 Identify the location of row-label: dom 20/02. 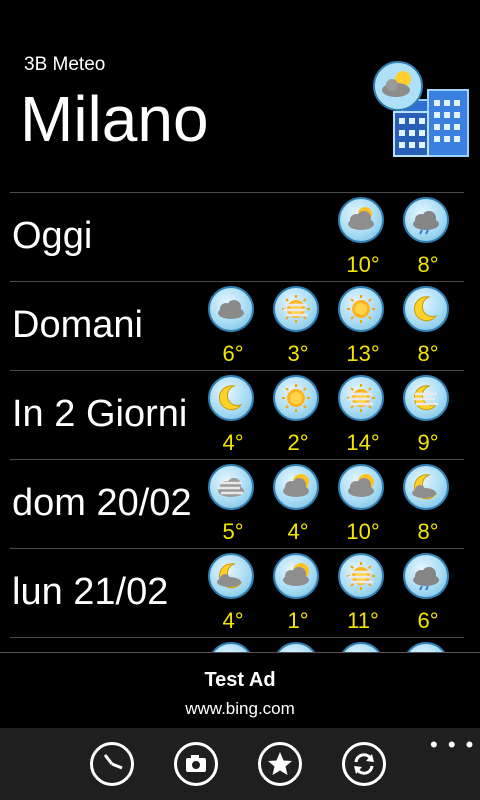
(102, 503).